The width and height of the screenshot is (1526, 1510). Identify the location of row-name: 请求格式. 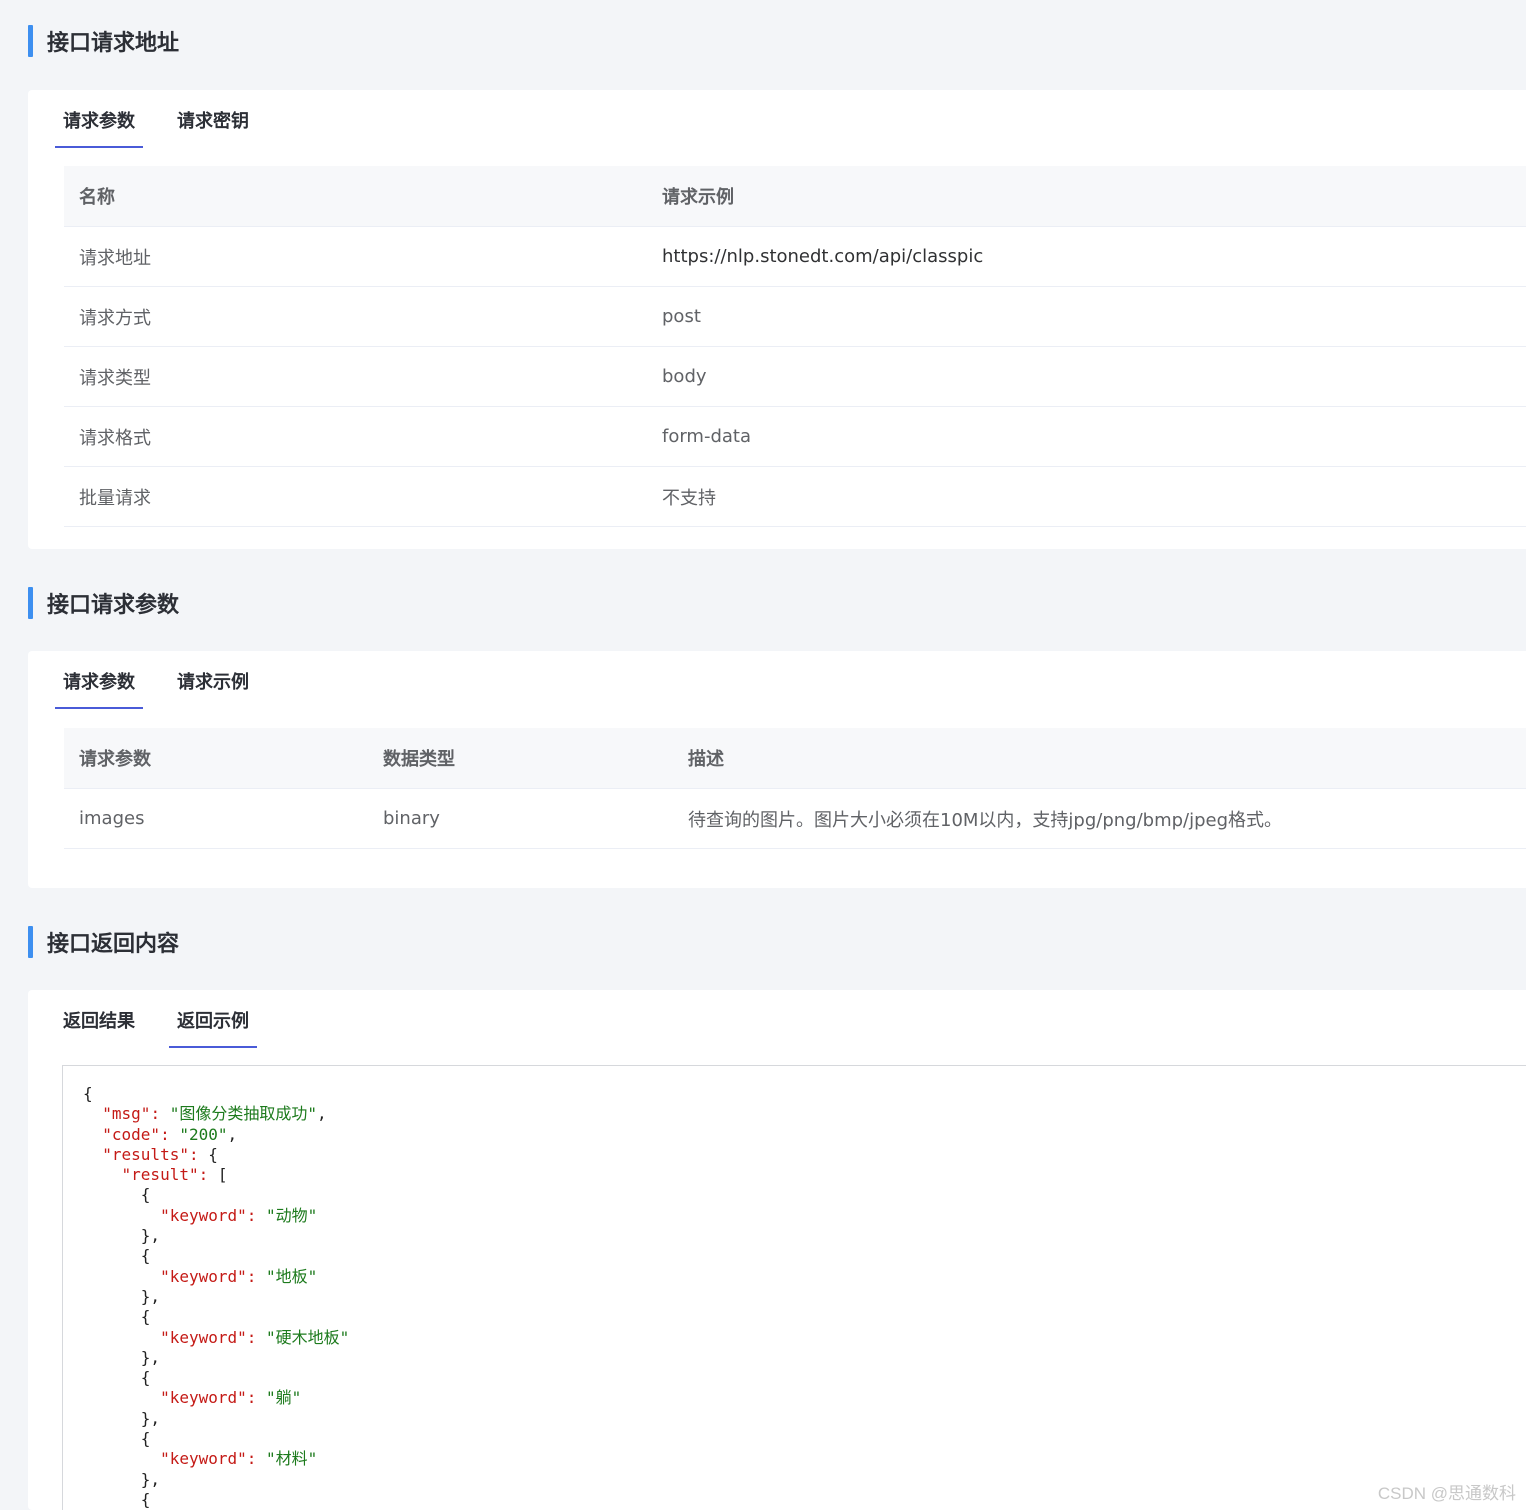
(115, 438).